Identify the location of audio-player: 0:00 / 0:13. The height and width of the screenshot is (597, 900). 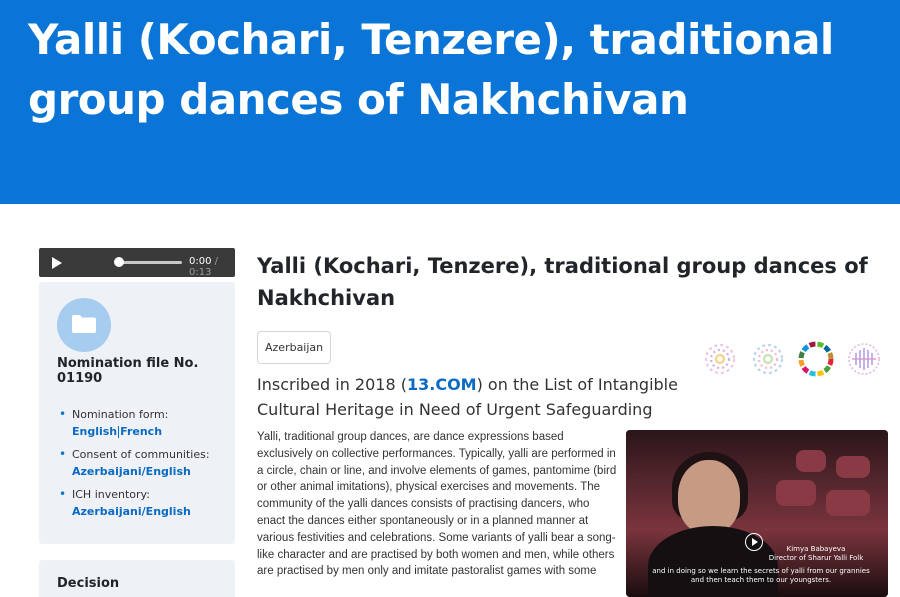
(150, 263).